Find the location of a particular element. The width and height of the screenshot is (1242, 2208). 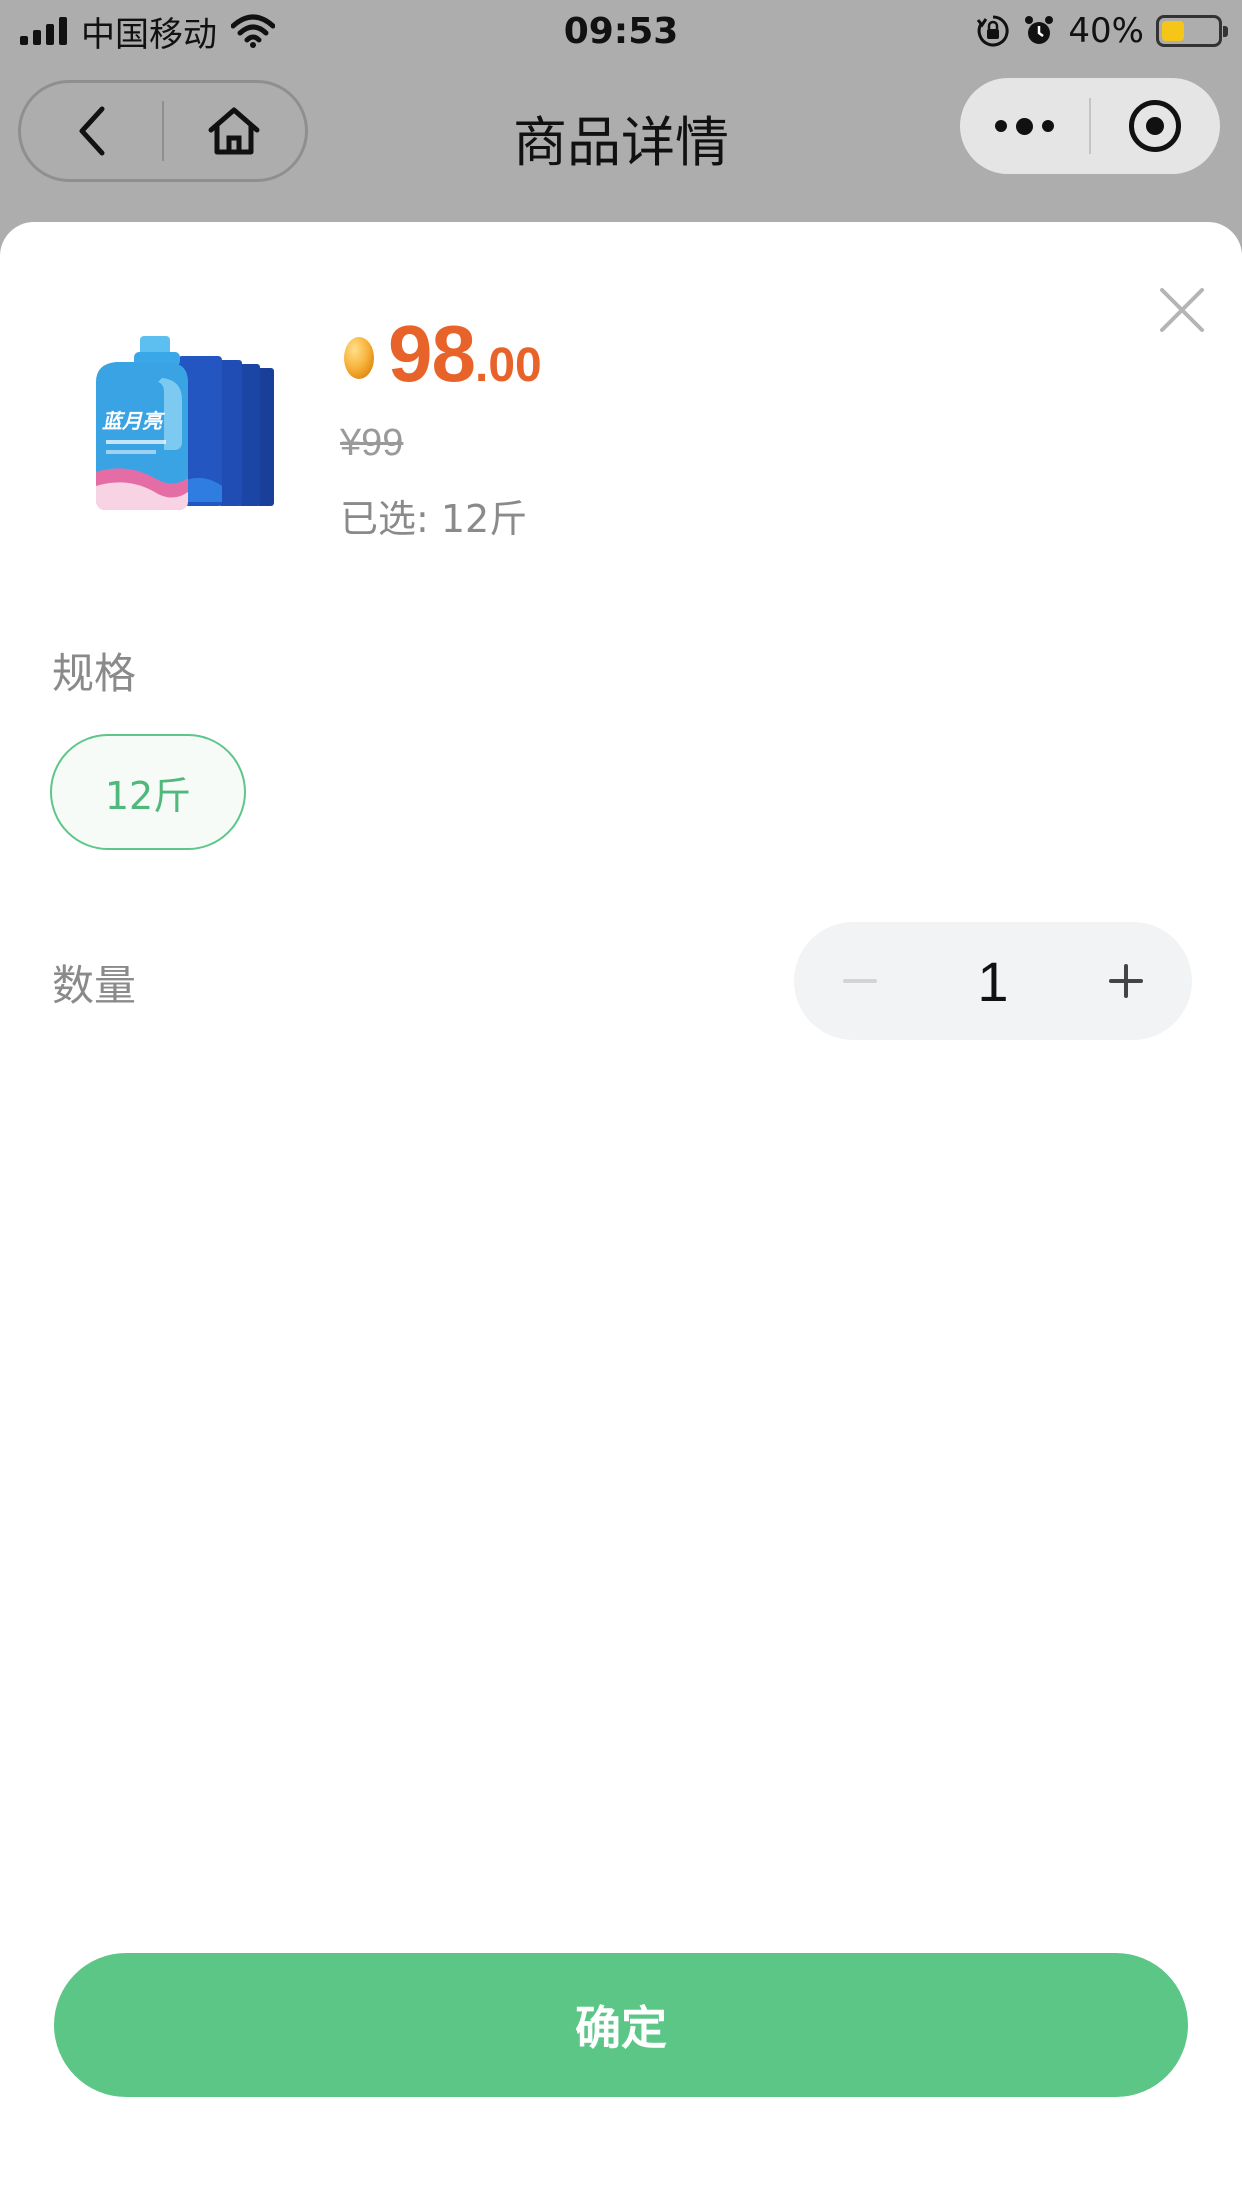

minus-icon is located at coordinates (860, 981).